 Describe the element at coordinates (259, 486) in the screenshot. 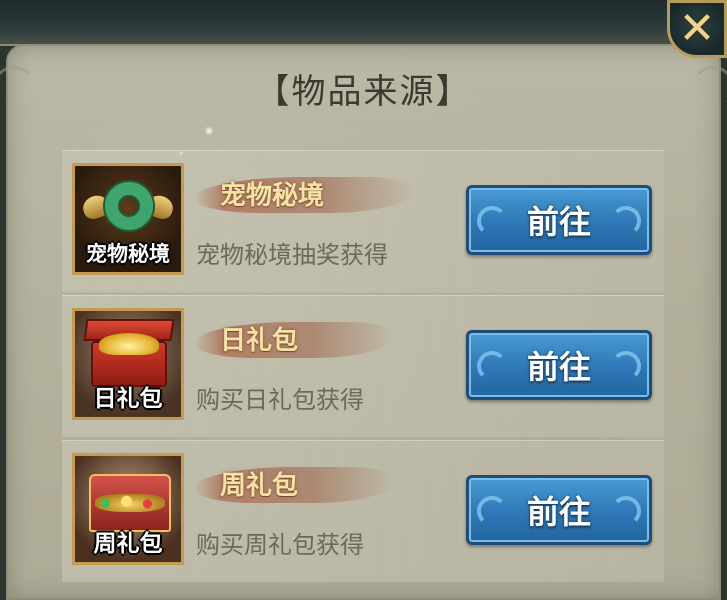

I see `source-name: 周礼包` at that location.